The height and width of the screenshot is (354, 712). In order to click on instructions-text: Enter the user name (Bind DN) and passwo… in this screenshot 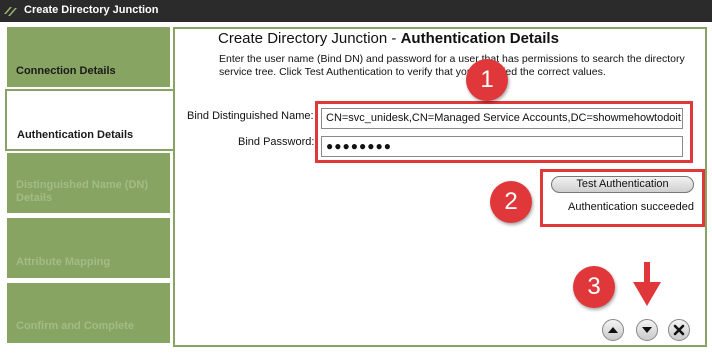, I will do `click(452, 65)`.